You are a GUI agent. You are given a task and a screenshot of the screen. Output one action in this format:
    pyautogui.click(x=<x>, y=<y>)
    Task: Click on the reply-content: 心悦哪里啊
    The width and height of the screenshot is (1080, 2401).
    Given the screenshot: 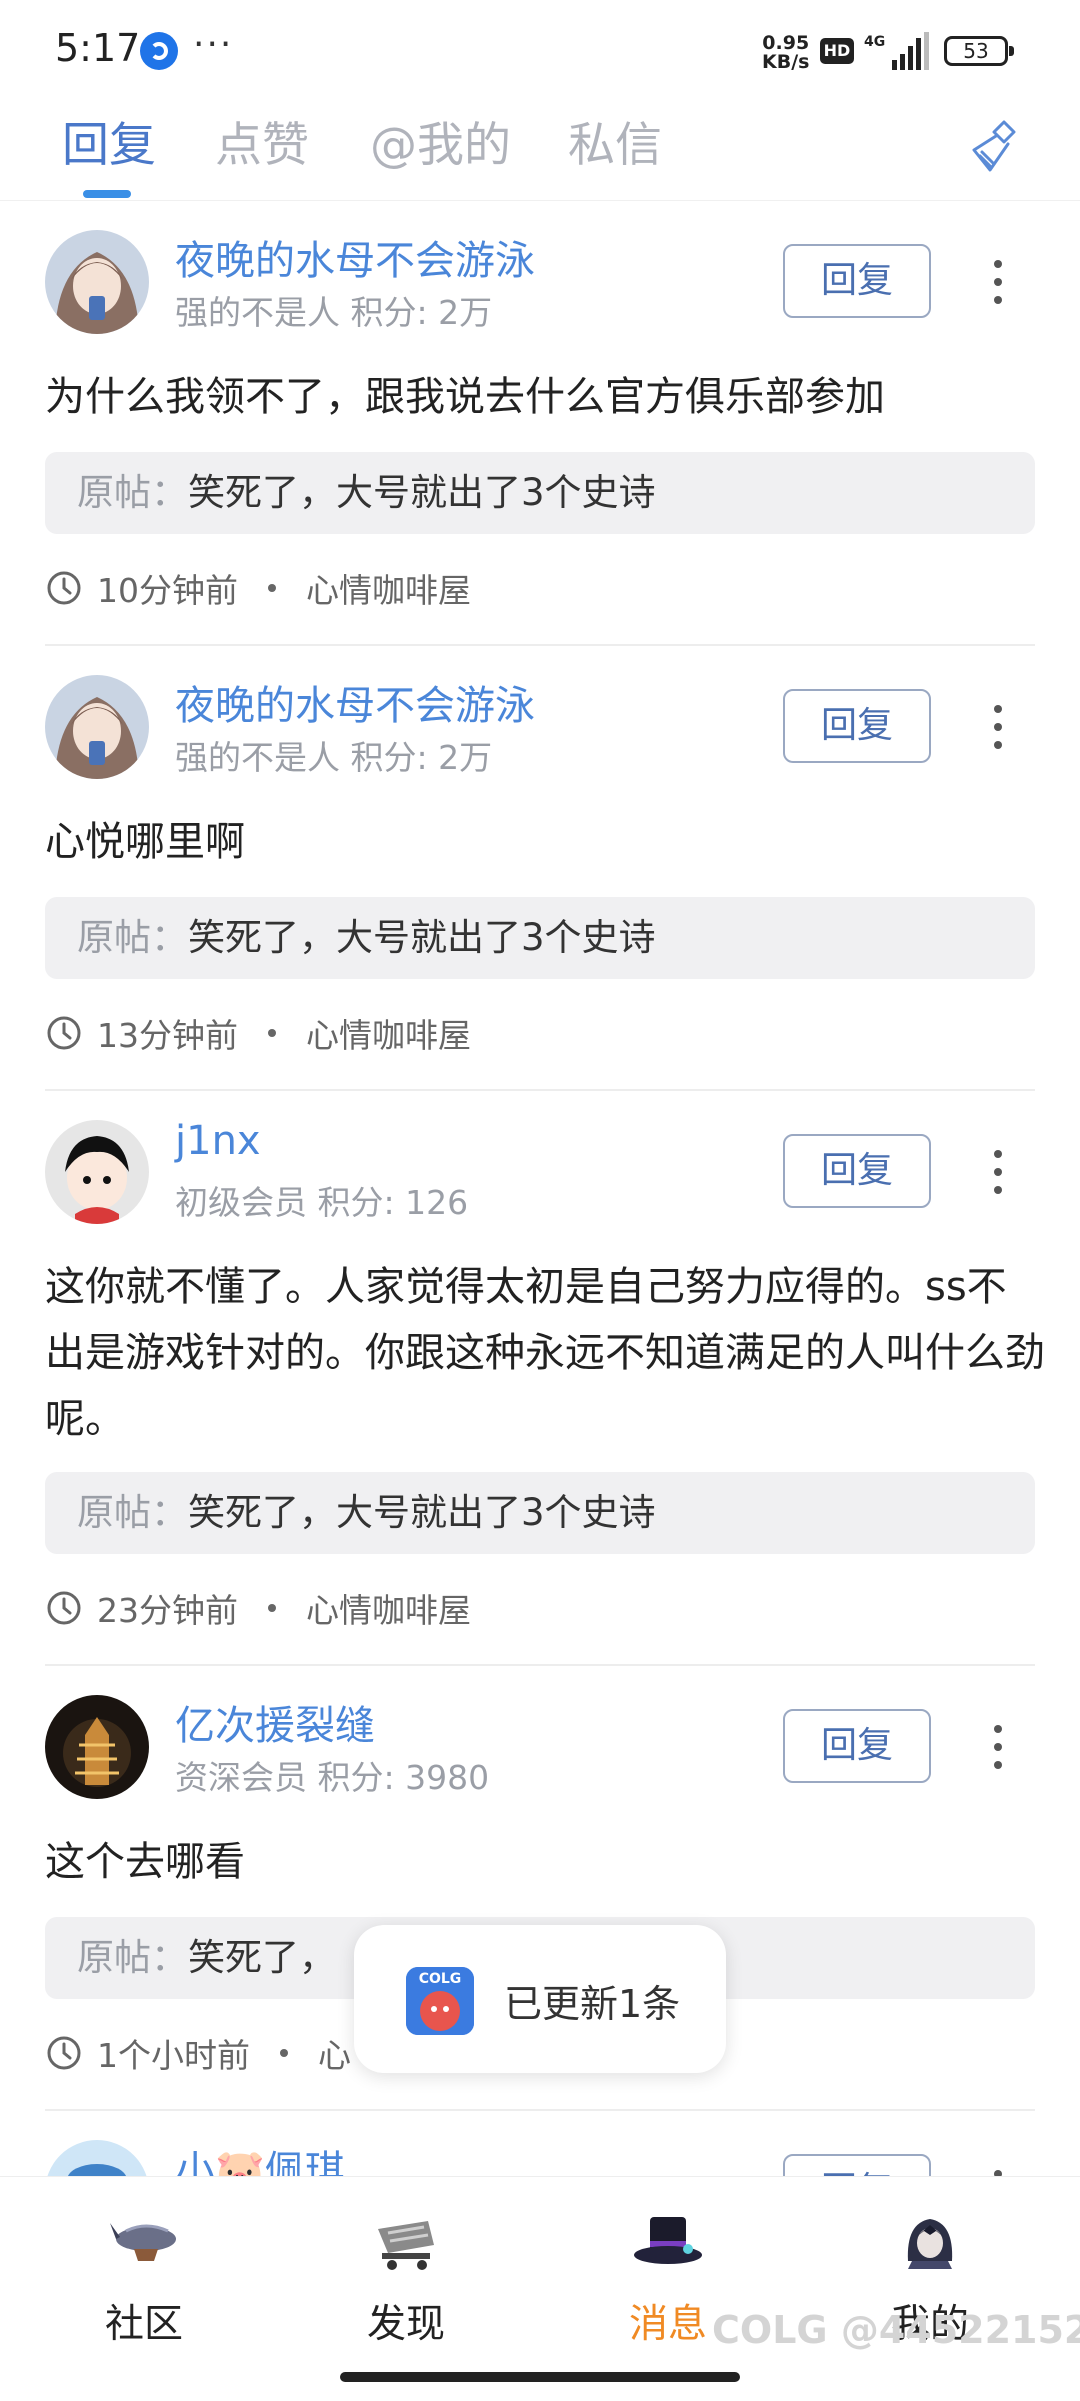 What is the action you would take?
    pyautogui.click(x=145, y=842)
    